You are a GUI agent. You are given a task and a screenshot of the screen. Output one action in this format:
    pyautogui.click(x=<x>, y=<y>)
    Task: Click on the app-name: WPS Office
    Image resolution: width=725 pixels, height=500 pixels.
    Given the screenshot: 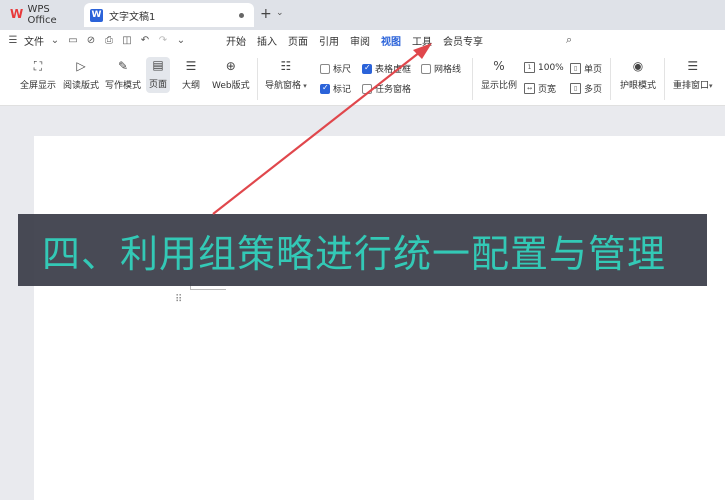 What is the action you would take?
    pyautogui.click(x=42, y=15)
    